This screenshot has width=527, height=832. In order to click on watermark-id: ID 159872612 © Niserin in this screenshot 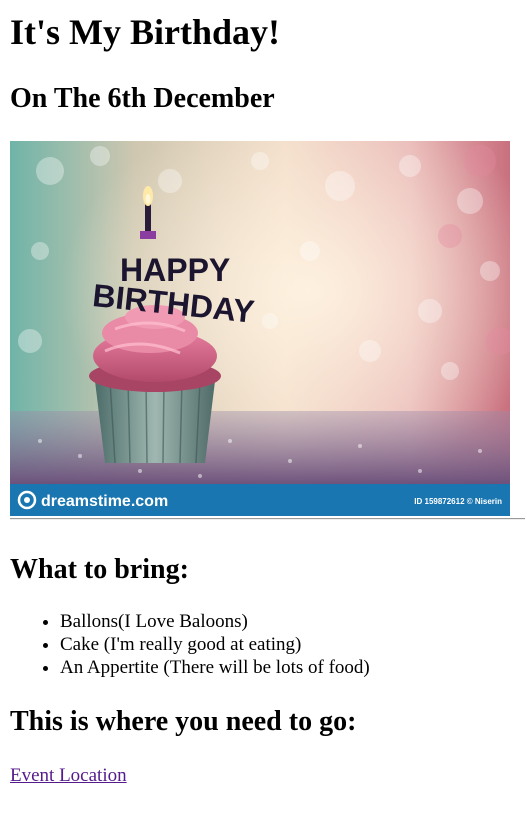, I will do `click(458, 501)`.